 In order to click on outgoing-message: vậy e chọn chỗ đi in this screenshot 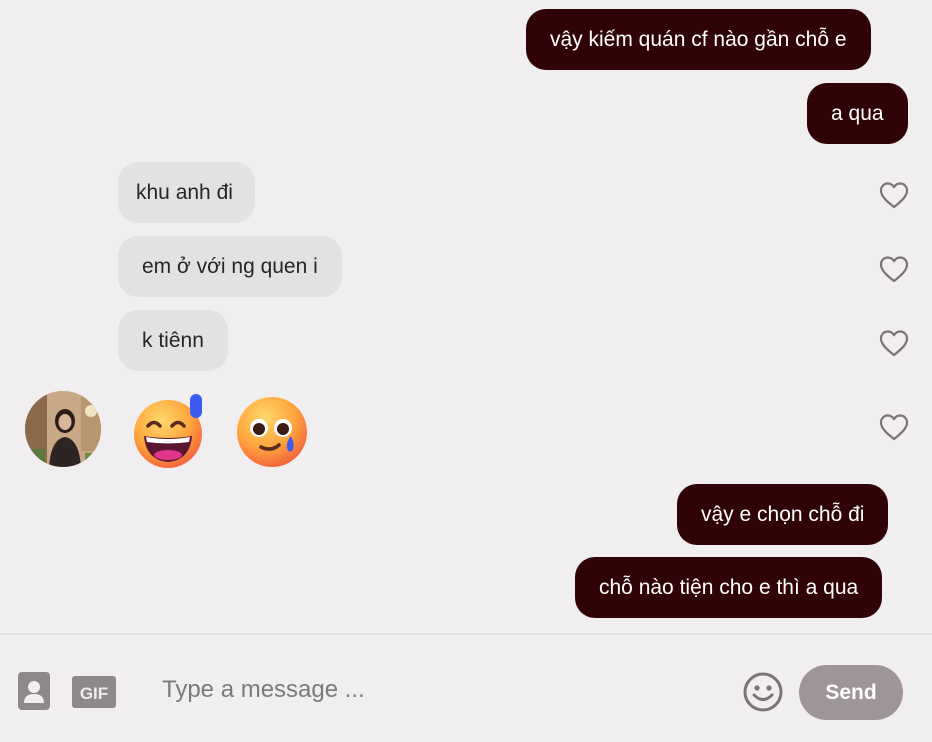, I will do `click(783, 514)`.